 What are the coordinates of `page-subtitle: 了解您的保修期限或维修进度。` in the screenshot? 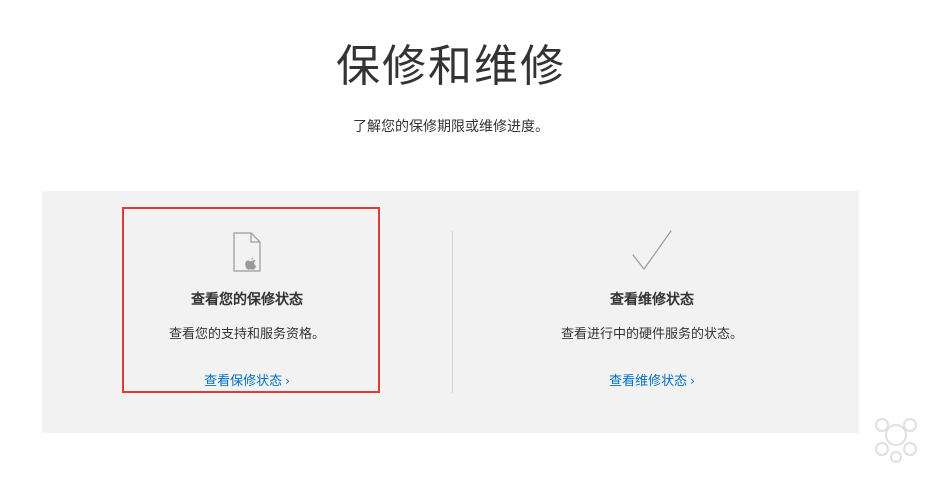 It's located at (451, 127).